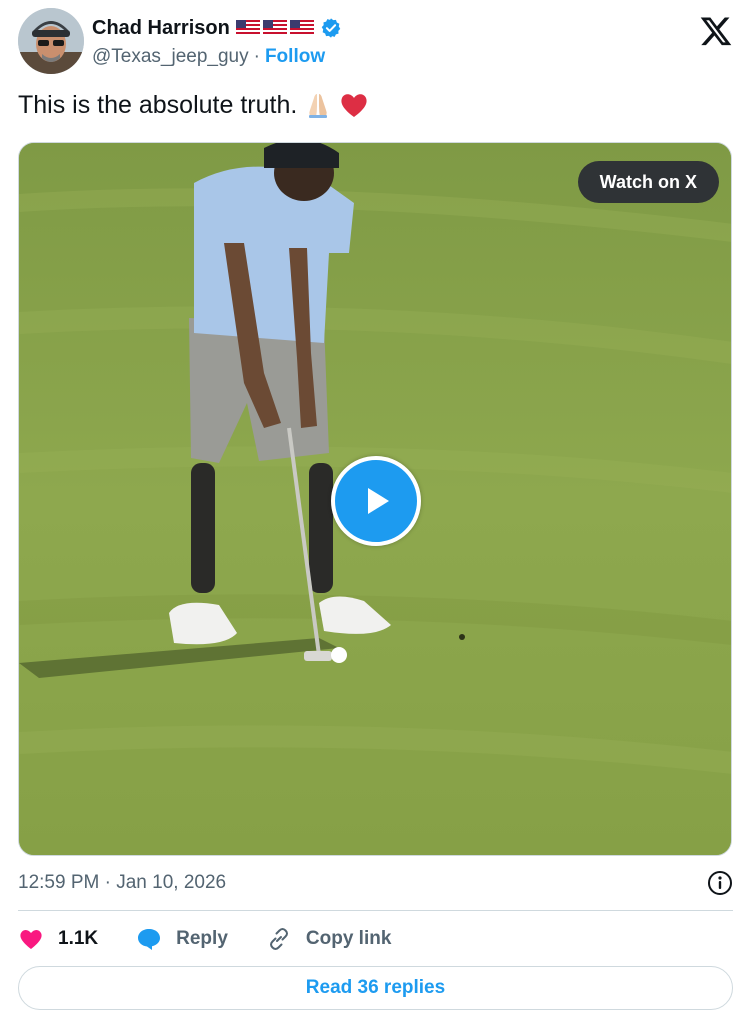 The image size is (747, 1024). What do you see at coordinates (278, 939) in the screenshot?
I see `link-icon` at bounding box center [278, 939].